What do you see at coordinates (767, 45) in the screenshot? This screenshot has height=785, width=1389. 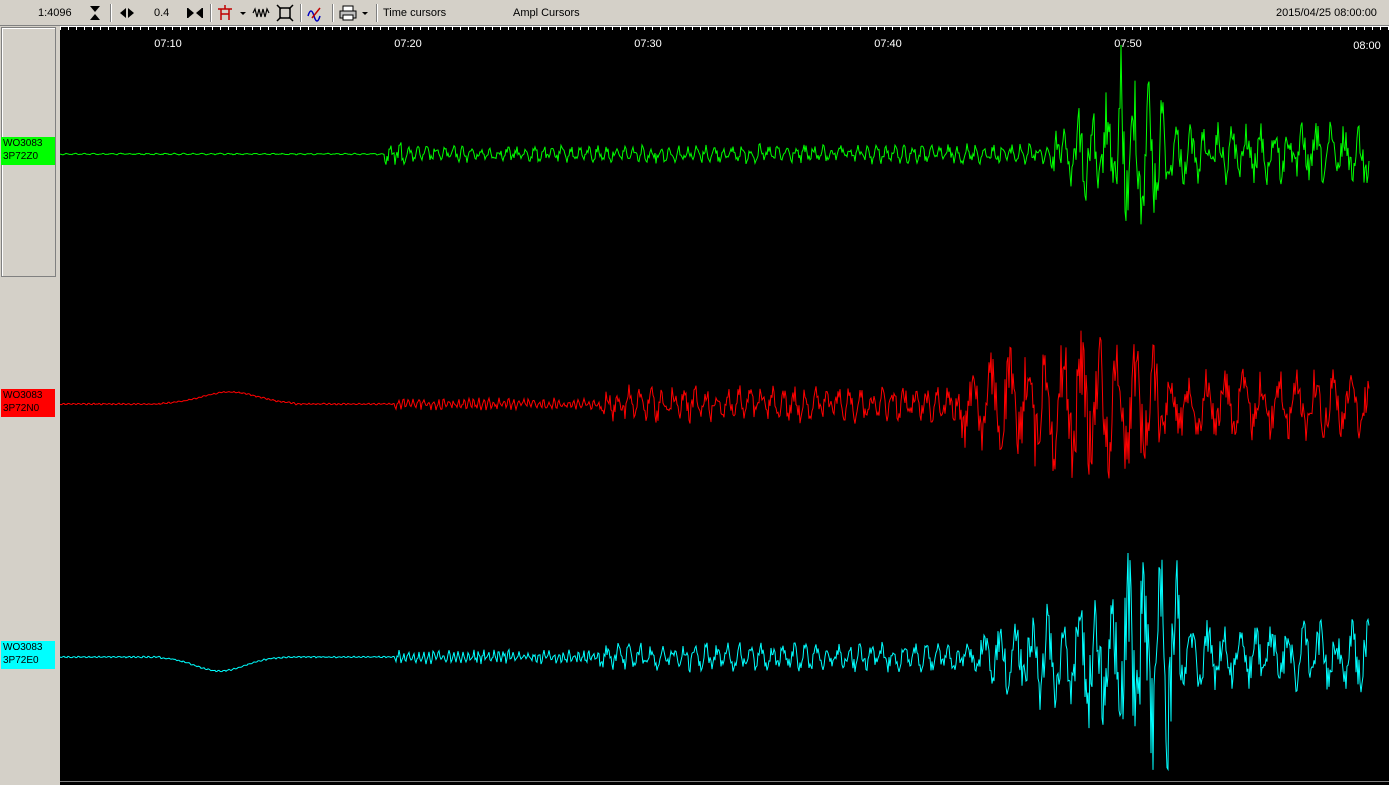 I see `time-axis-labels: 07:10 07:20 07:30 07:40 07:50 08:00` at bounding box center [767, 45].